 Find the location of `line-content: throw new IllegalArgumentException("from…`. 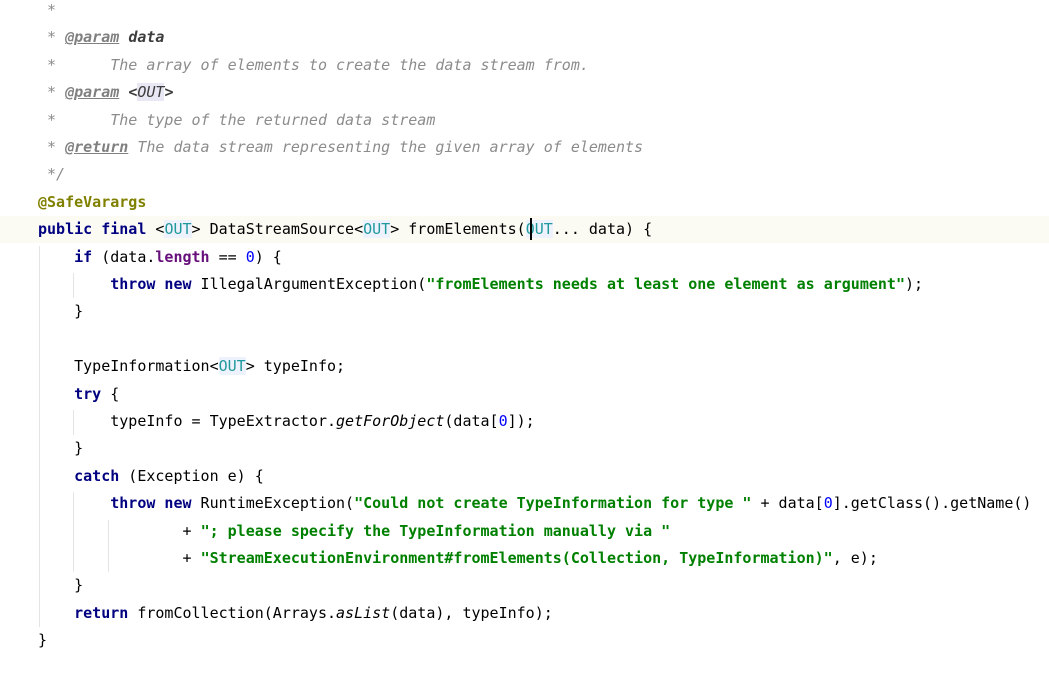

line-content: throw new IllegalArgumentException("from… is located at coordinates (480, 284).